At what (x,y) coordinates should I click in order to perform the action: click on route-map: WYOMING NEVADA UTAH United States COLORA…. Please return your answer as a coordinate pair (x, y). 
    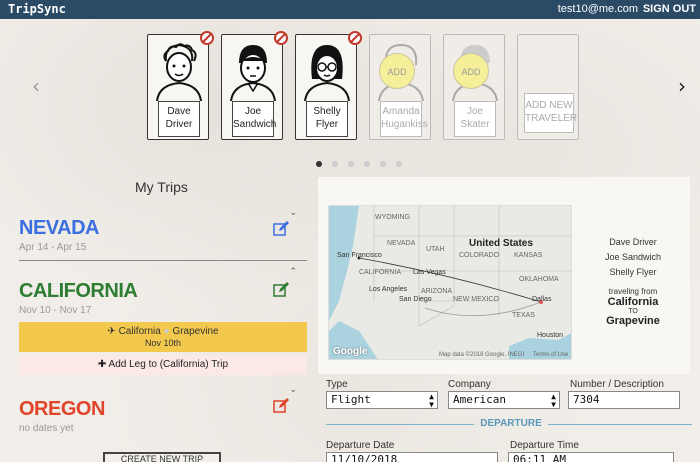
    Looking at the image, I should click on (450, 282).